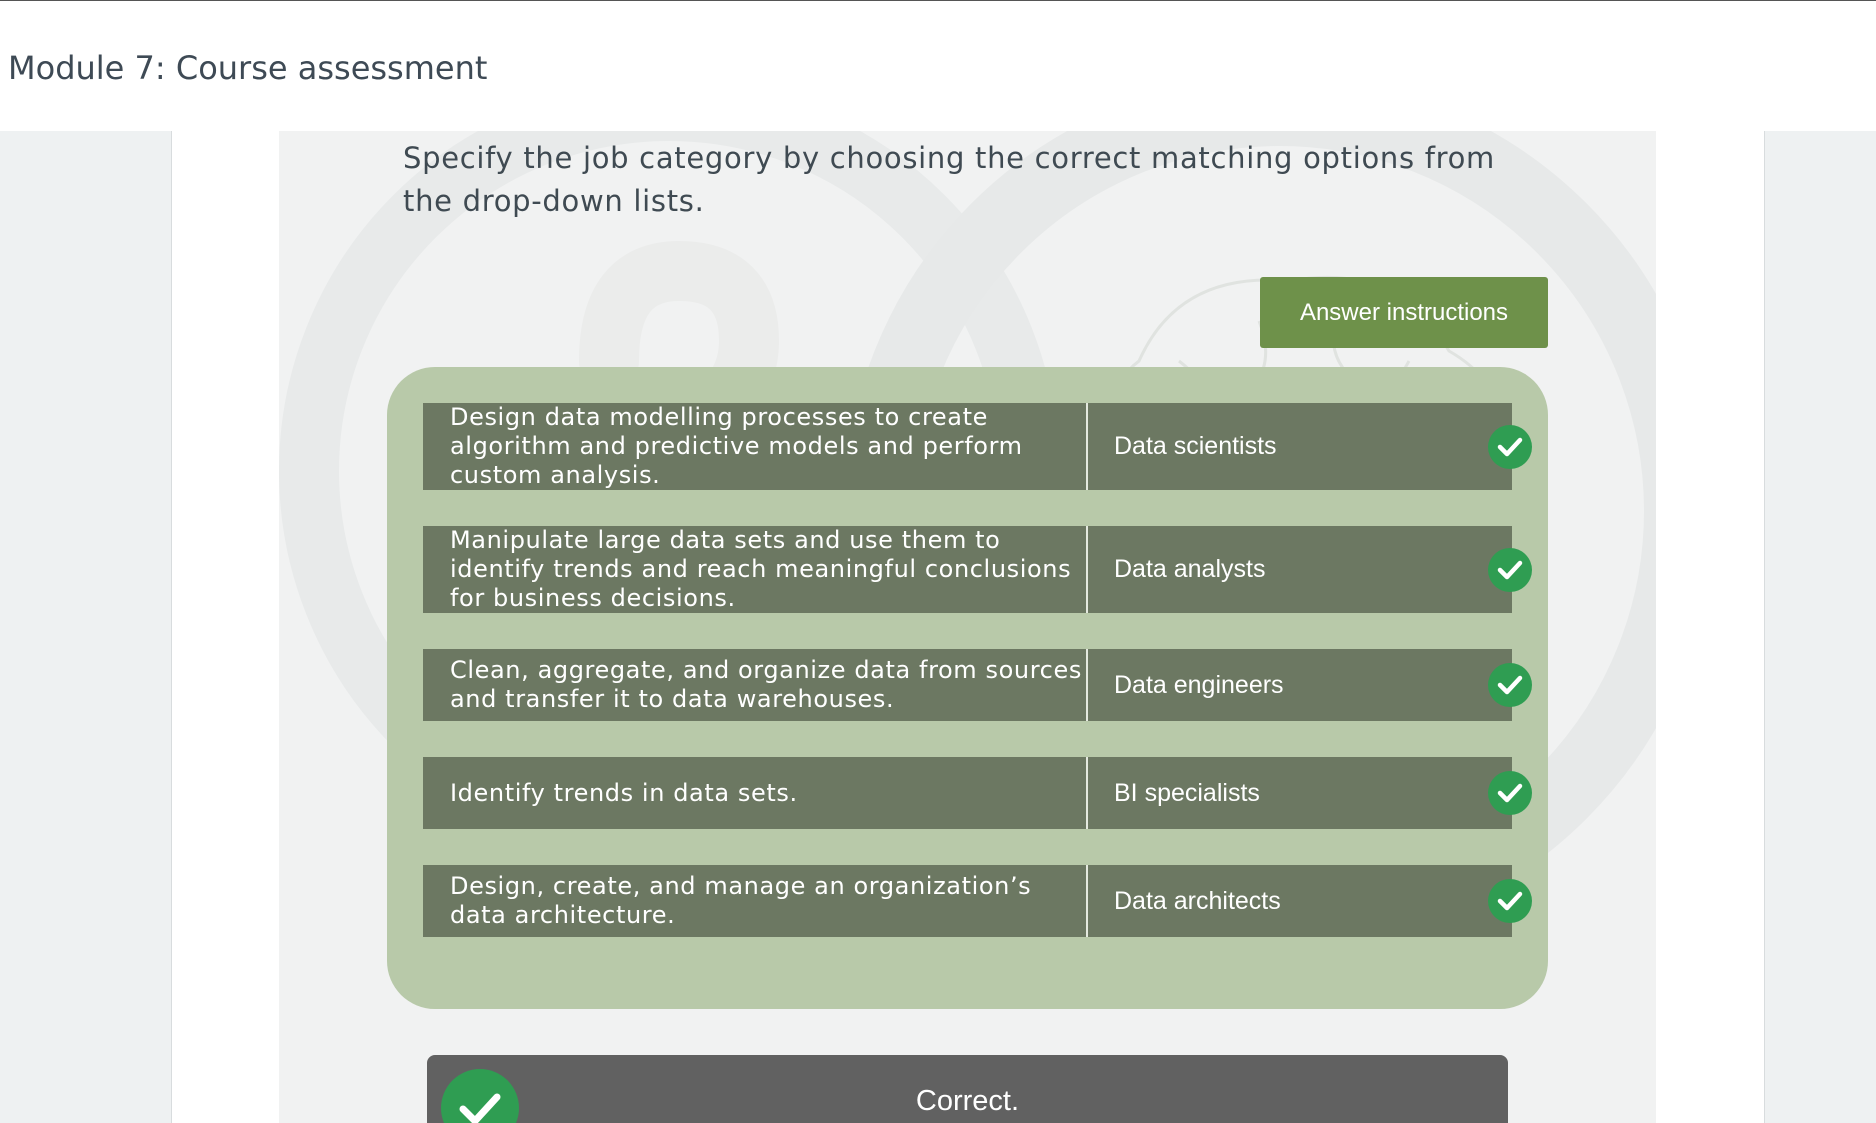 This screenshot has width=1876, height=1123. I want to click on feedback-banner: Correct., so click(967, 1089).